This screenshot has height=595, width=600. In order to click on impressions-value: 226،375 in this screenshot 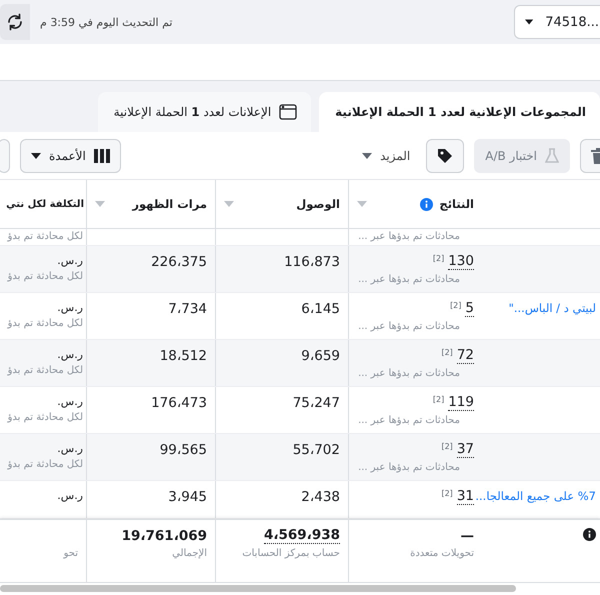, I will do `click(179, 262)`.